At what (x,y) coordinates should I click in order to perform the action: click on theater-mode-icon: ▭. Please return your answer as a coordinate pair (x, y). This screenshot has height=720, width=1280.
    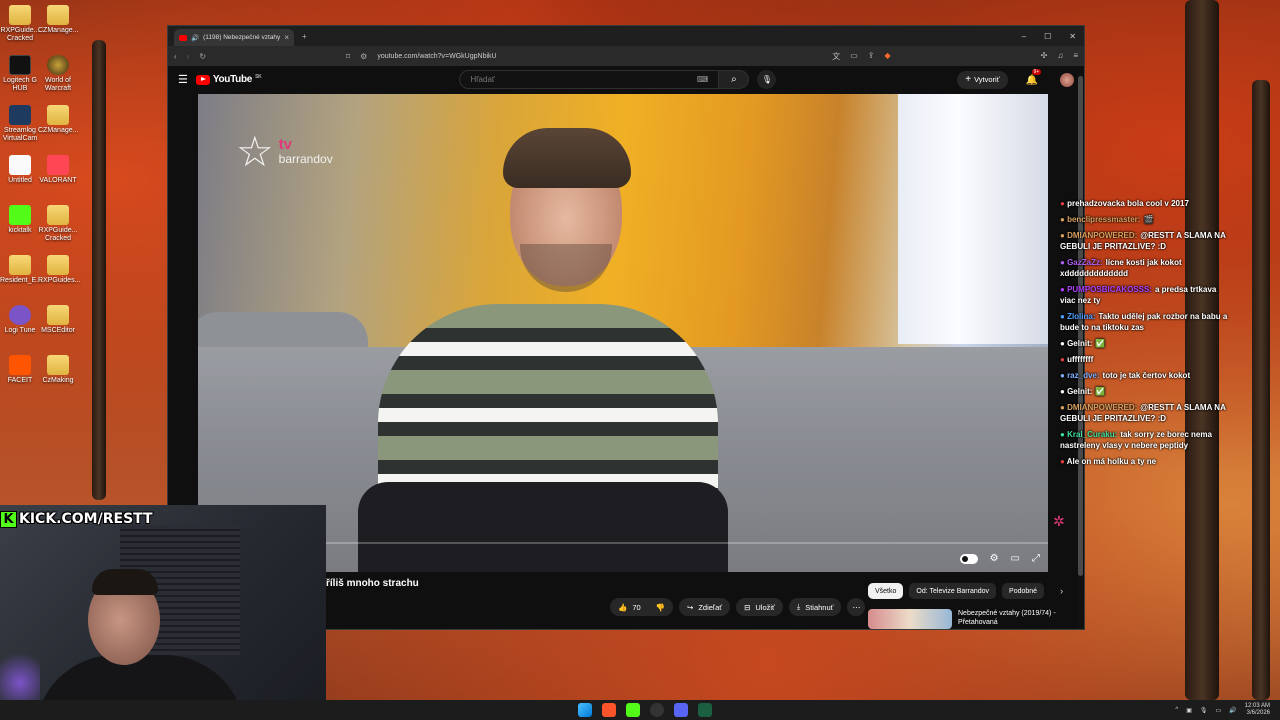
    Looking at the image, I should click on (1015, 558).